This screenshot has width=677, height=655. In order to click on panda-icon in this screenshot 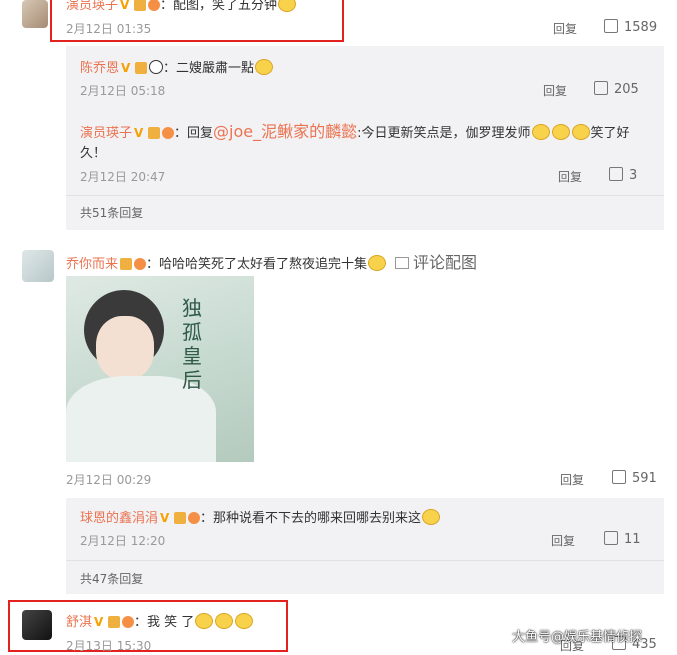, I will do `click(156, 67)`.